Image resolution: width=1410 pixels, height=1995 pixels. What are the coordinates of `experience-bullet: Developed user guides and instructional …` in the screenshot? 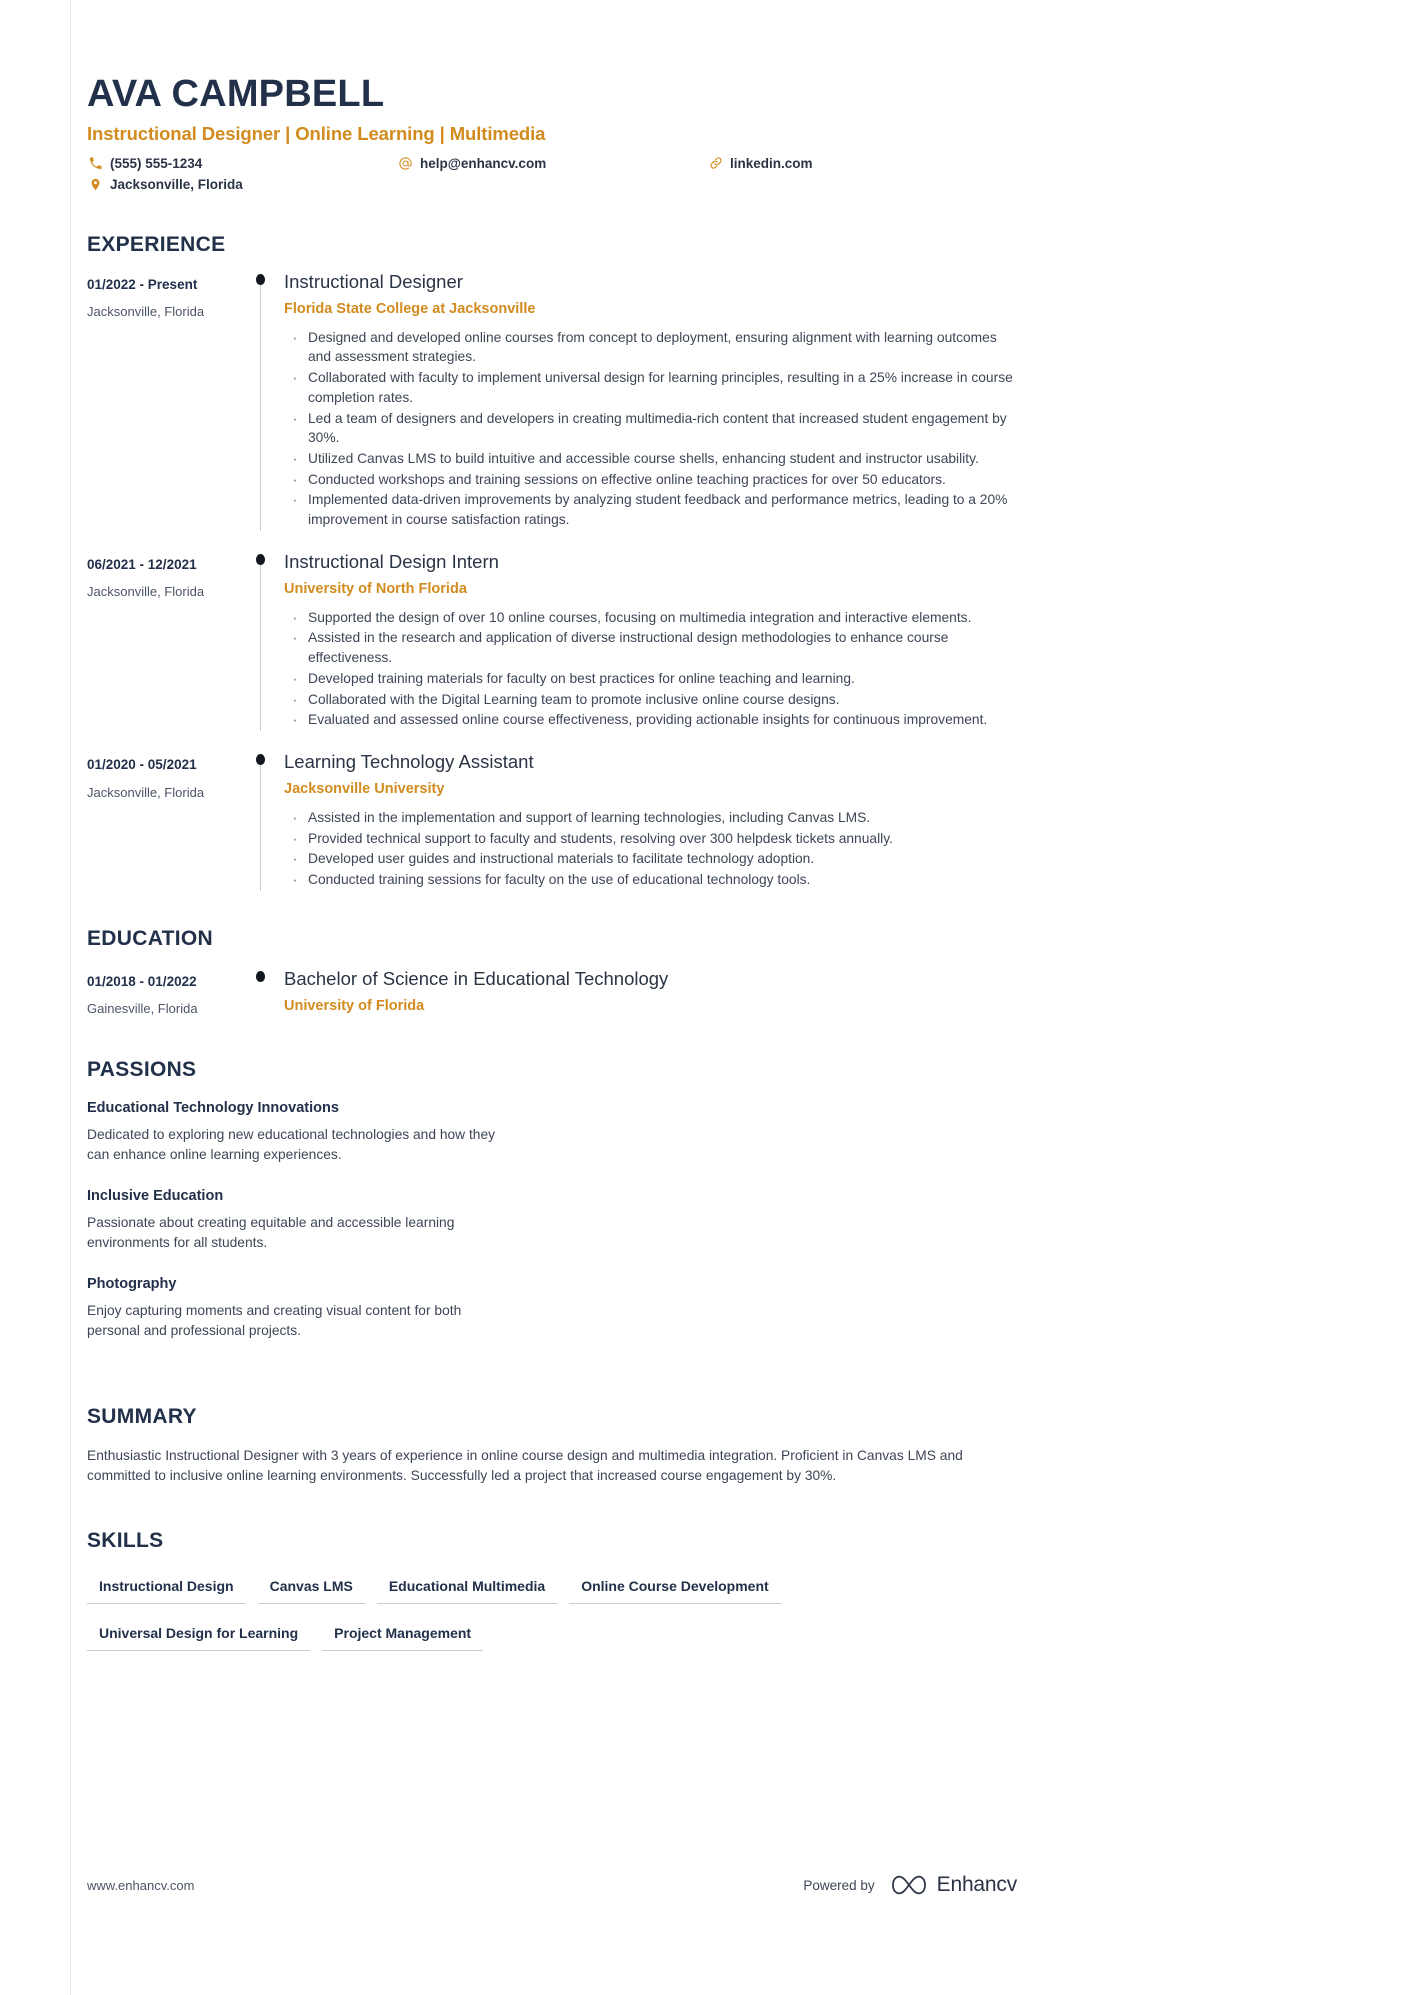 It's located at (650, 859).